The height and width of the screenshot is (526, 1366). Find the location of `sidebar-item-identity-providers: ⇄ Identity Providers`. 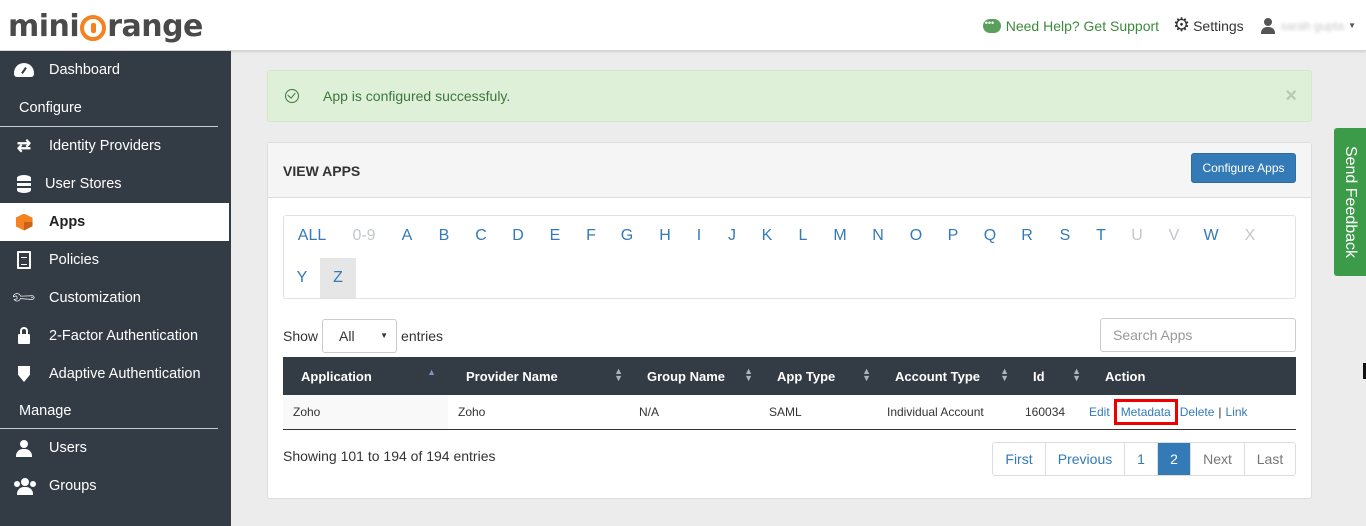

sidebar-item-identity-providers: ⇄ Identity Providers is located at coordinates (115, 146).